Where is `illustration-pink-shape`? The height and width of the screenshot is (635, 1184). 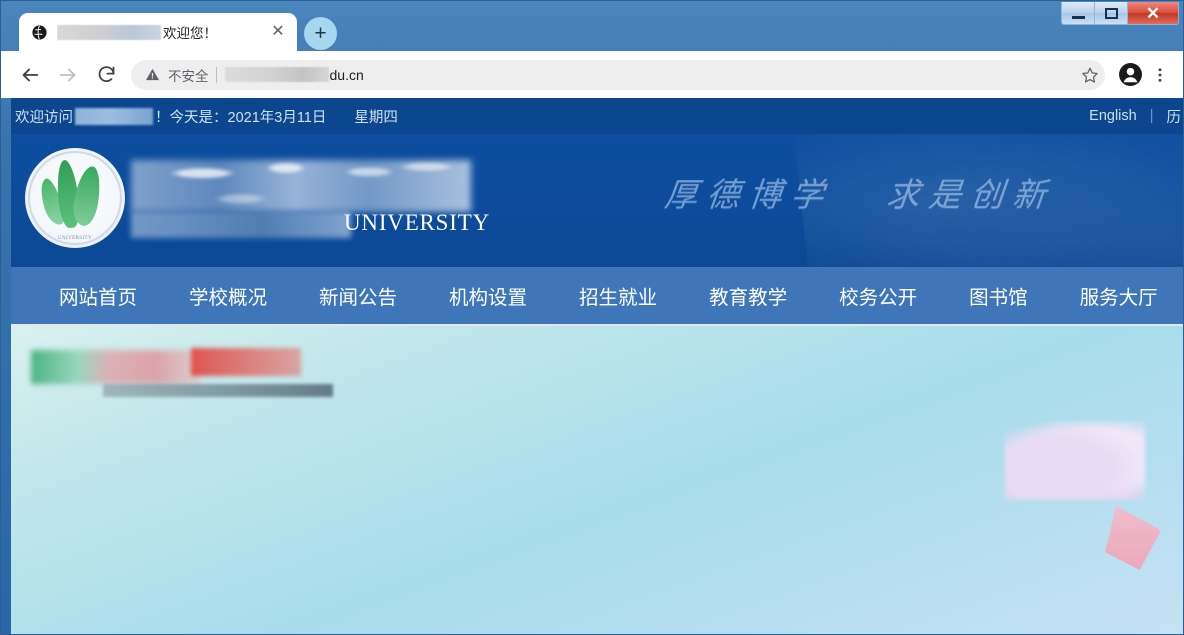 illustration-pink-shape is located at coordinates (1133, 538).